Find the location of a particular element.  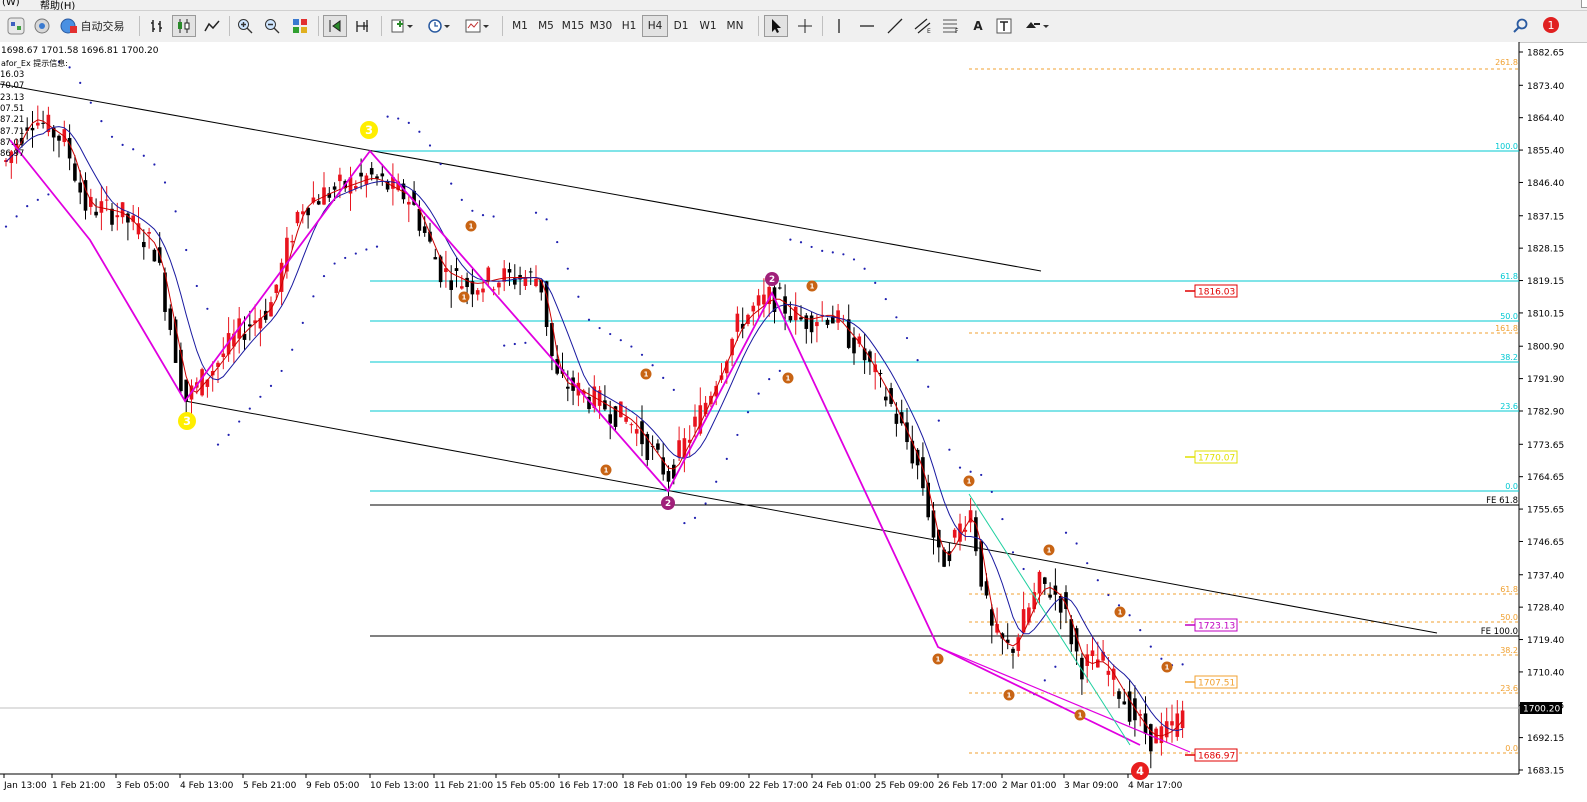

price-tick-label: 1782.90 is located at coordinates (1545, 413).